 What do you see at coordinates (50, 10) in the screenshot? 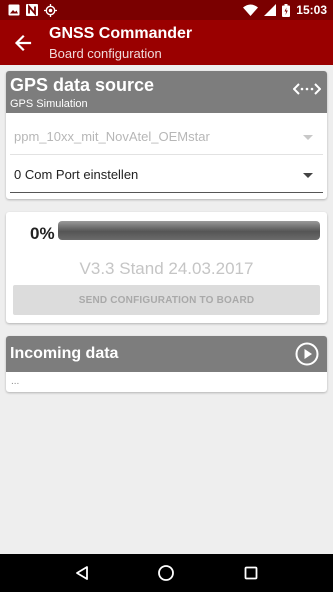
I see `gps-target-icon` at bounding box center [50, 10].